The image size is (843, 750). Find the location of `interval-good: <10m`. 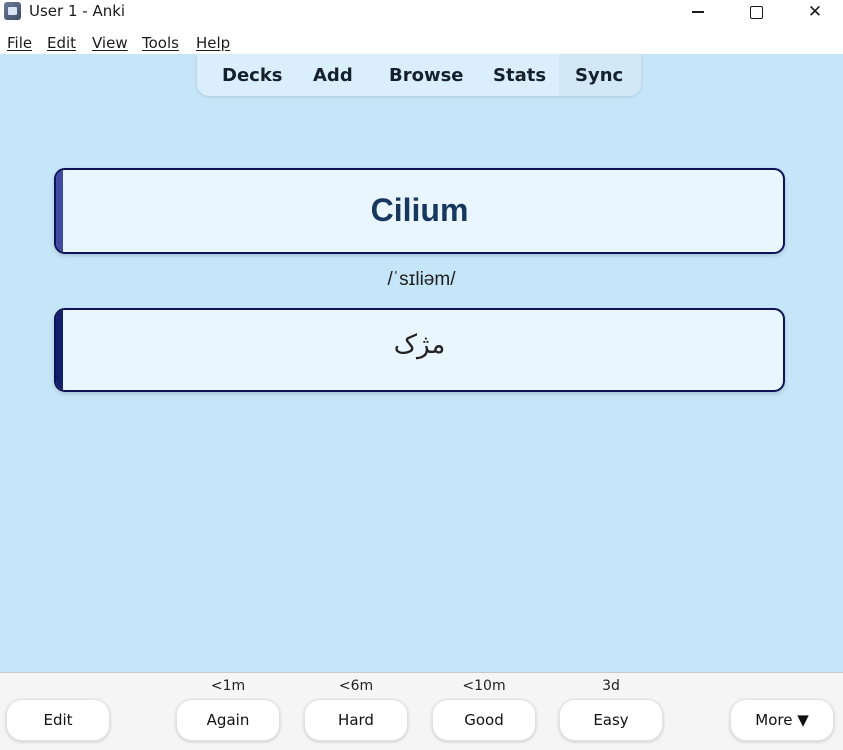

interval-good: <10m is located at coordinates (484, 686).